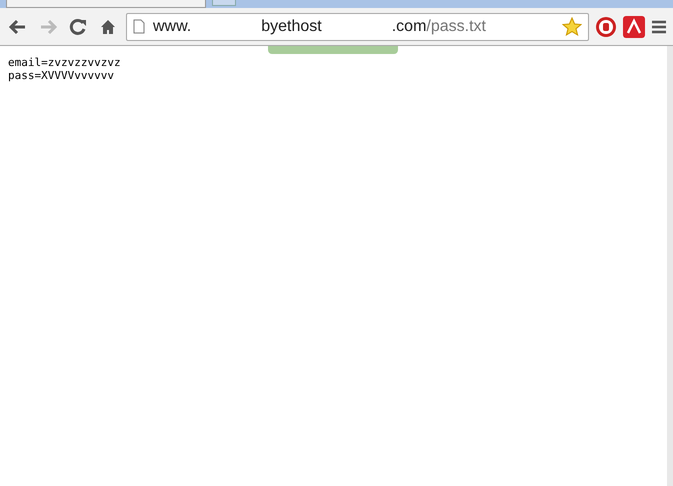 This screenshot has height=486, width=673. I want to click on url-host: www., so click(172, 26).